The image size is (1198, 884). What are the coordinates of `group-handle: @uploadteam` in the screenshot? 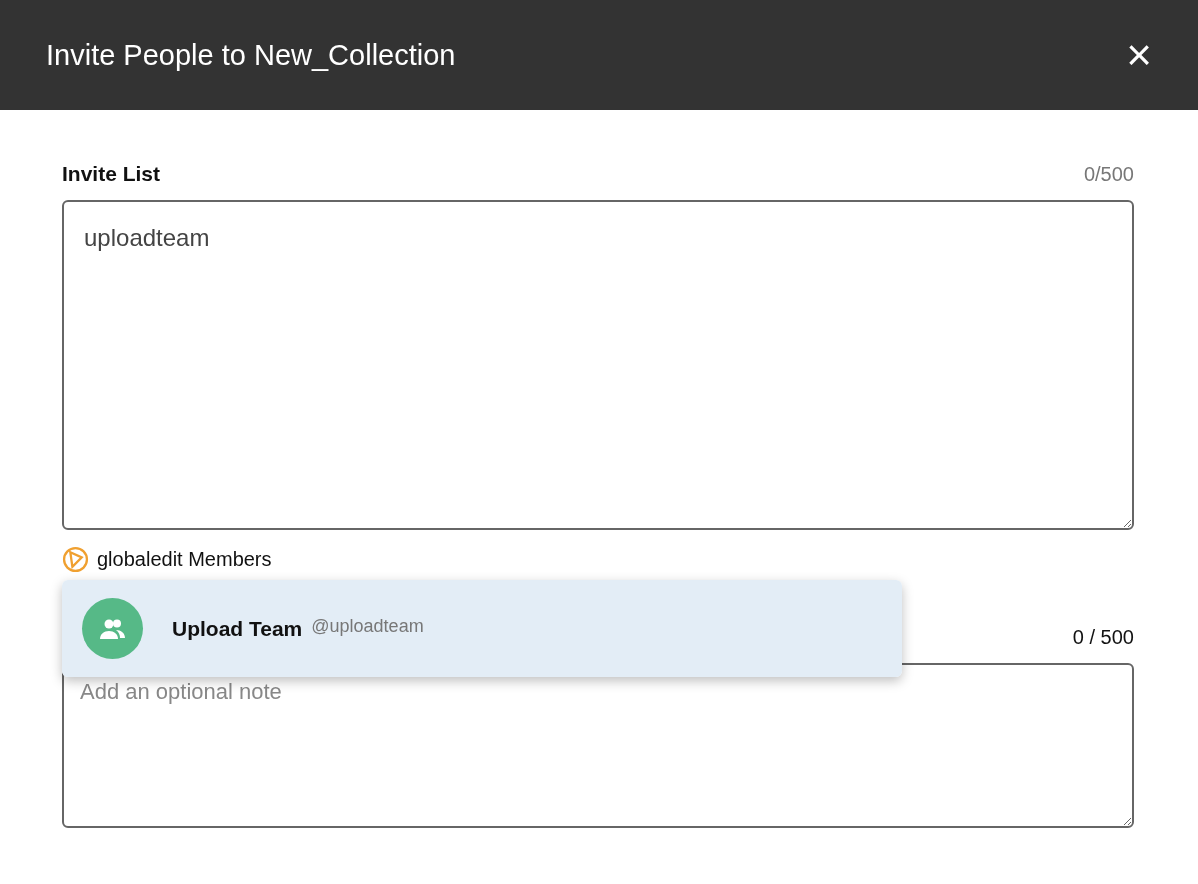 It's located at (367, 626).